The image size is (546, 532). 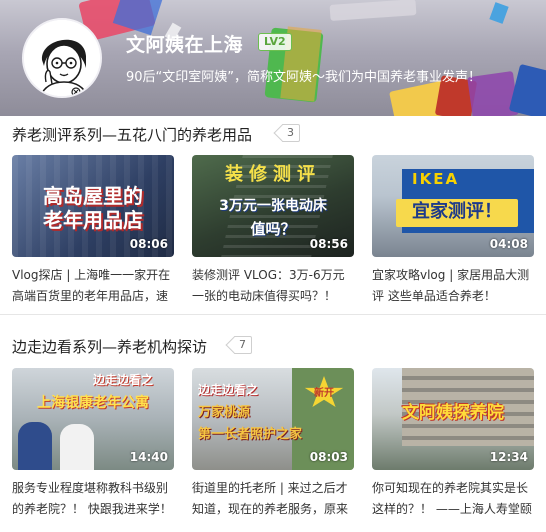 I want to click on video-thumbnail: 边走边看之 上海银康老年公寓 14:40, so click(x=93, y=419).